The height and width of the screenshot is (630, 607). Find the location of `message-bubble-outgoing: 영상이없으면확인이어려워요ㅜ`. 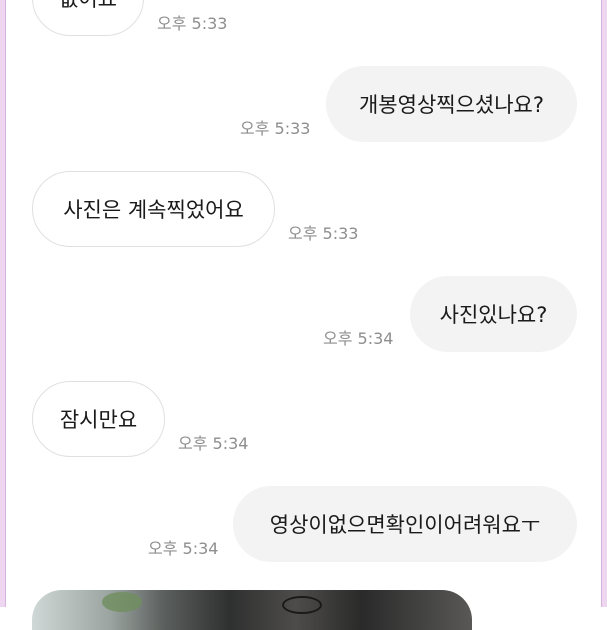

message-bubble-outgoing: 영상이없으면확인이어려워요ㅜ is located at coordinates (405, 524).